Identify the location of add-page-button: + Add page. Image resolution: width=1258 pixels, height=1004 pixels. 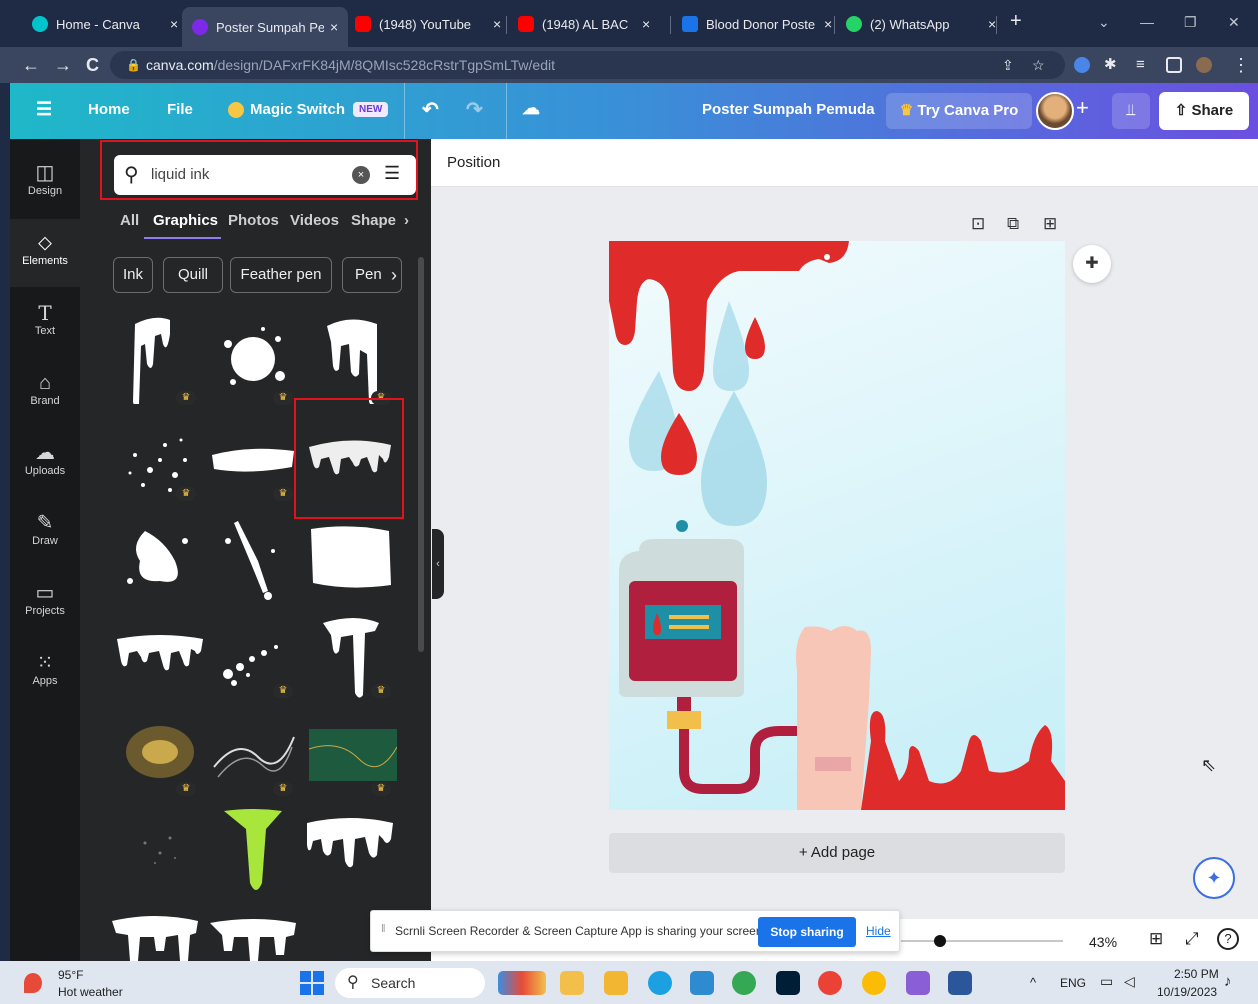
(837, 853).